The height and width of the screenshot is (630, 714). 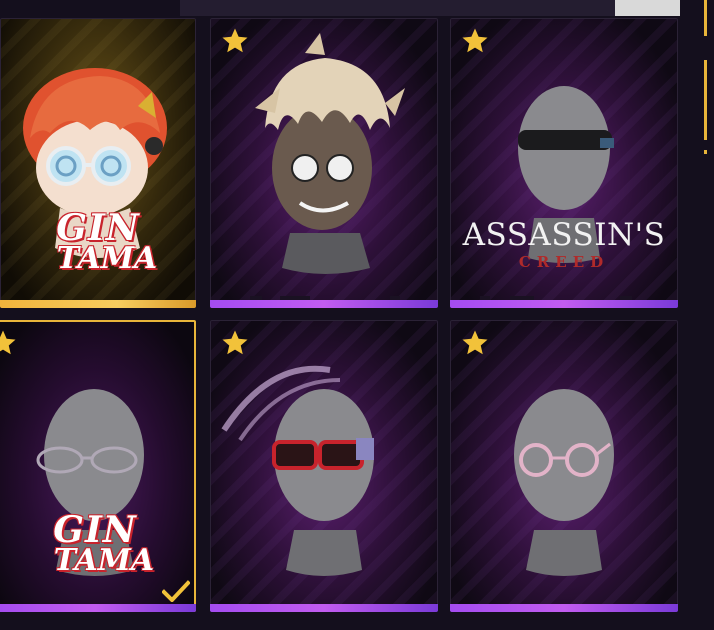 What do you see at coordinates (98, 466) in the screenshot?
I see `item-tile-oval-glasses: GIN TAMA` at bounding box center [98, 466].